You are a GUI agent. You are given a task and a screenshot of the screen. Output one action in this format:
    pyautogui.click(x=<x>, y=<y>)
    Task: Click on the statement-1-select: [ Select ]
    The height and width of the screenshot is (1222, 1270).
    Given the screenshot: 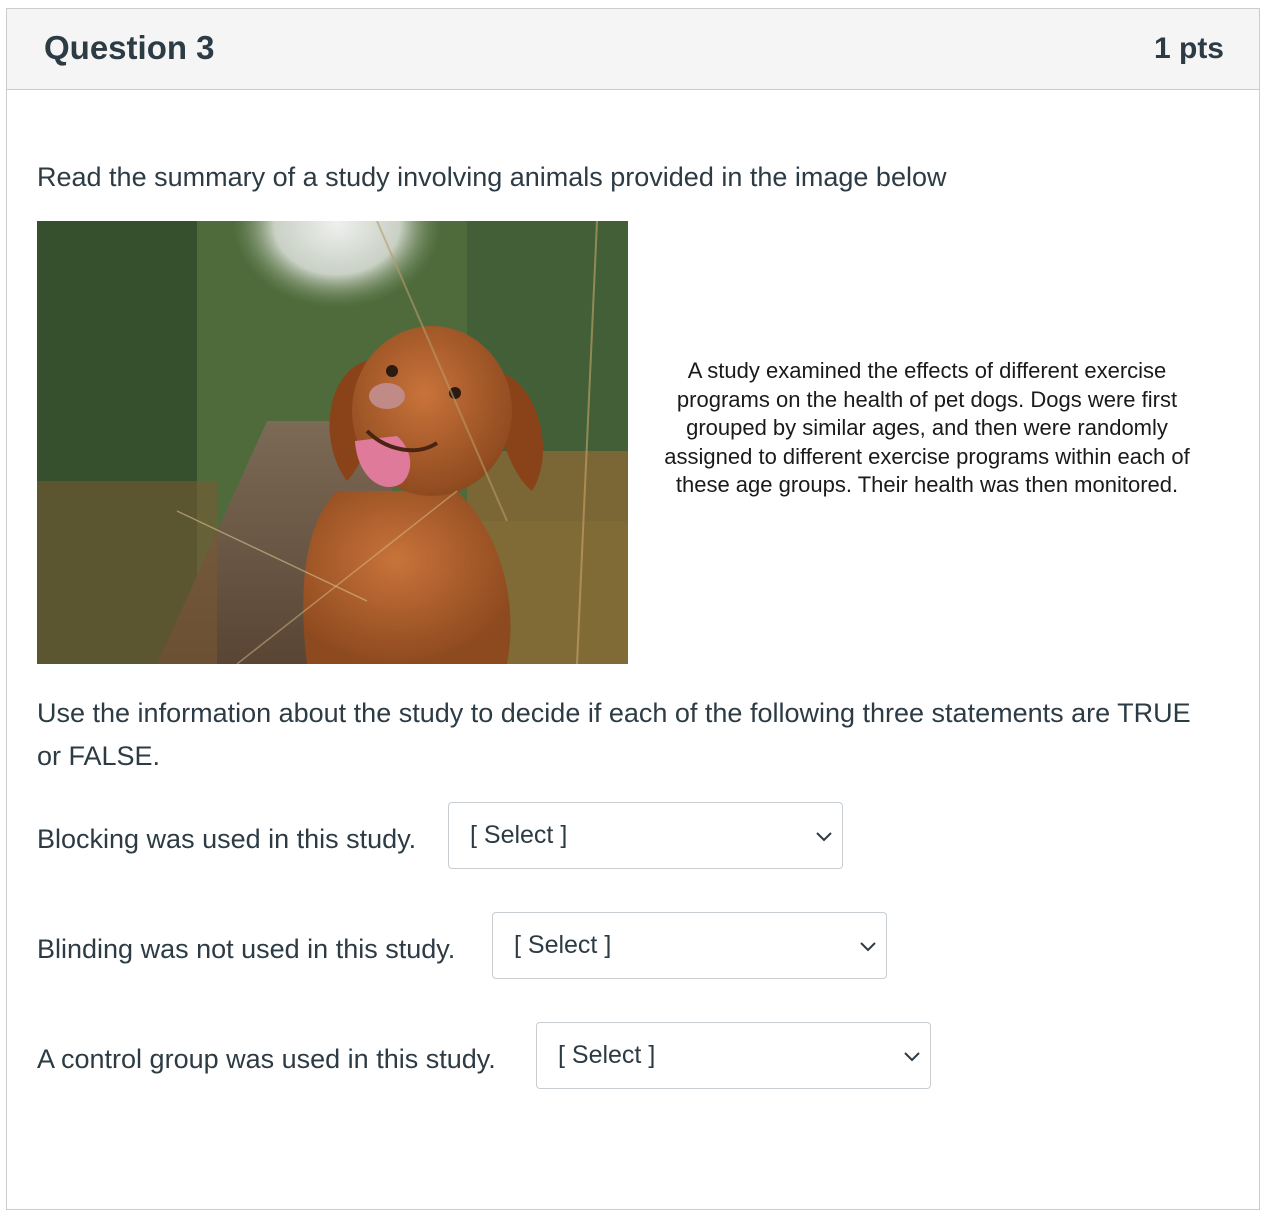 What is the action you would take?
    pyautogui.click(x=645, y=835)
    